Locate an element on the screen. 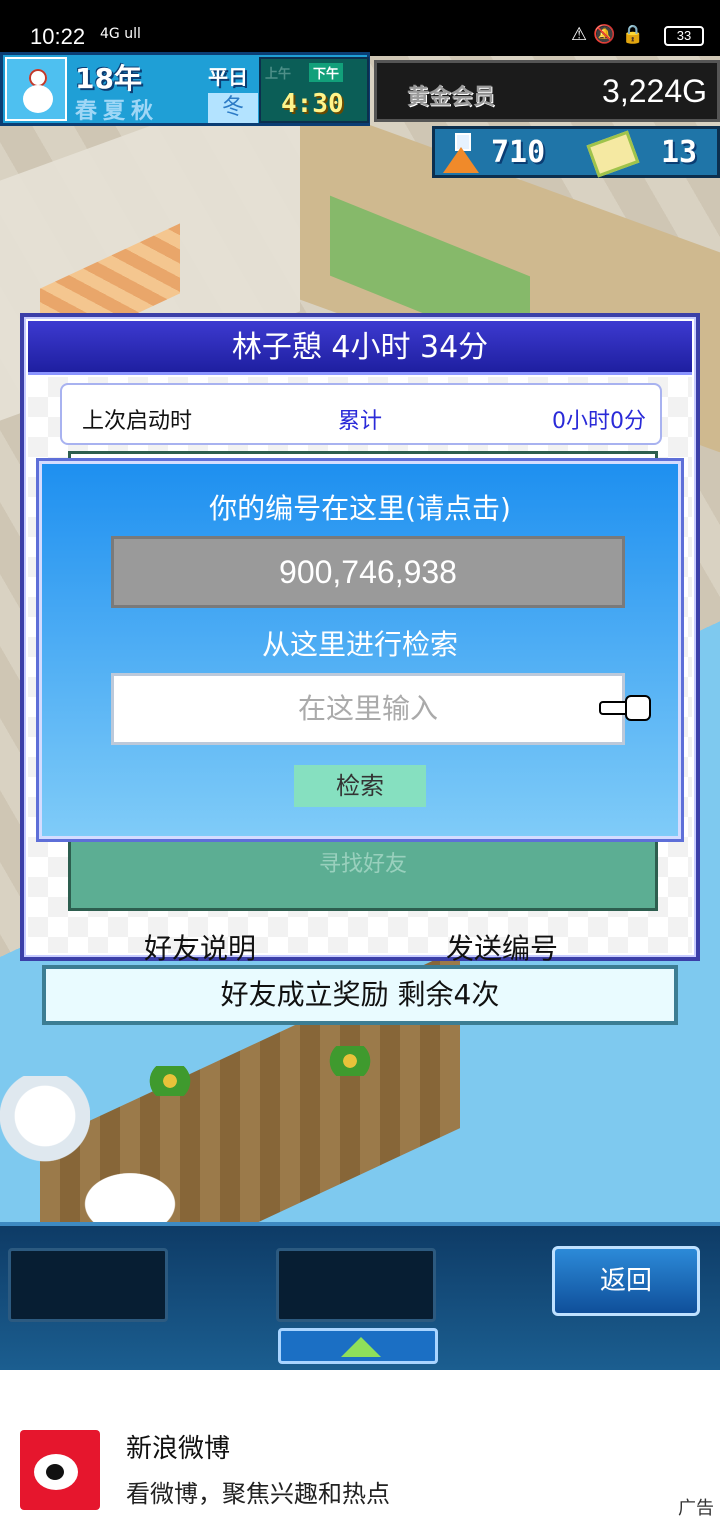 This screenshot has width=720, height=1520. battery-icon: 33 is located at coordinates (684, 36).